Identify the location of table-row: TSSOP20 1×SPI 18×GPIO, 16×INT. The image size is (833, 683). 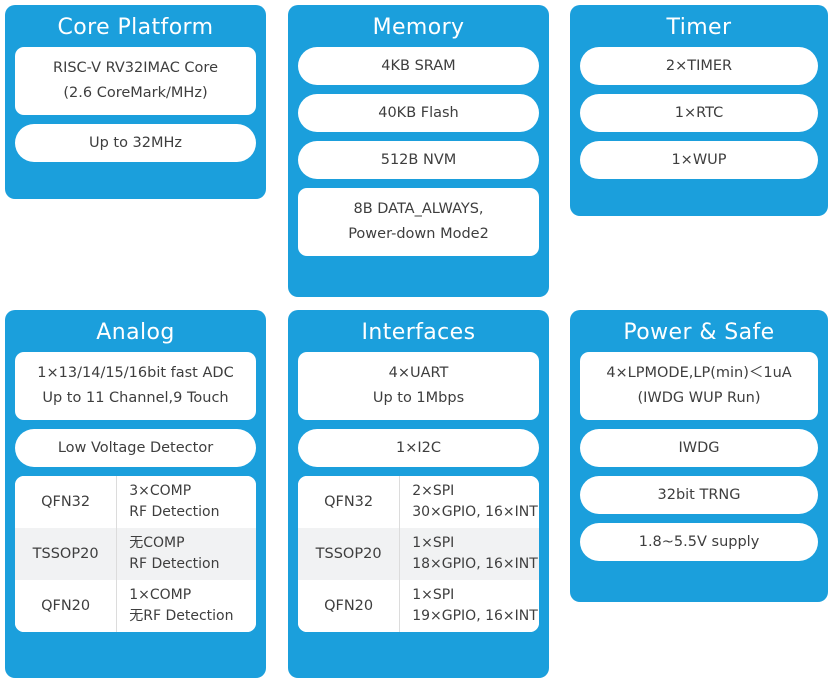
(418, 554).